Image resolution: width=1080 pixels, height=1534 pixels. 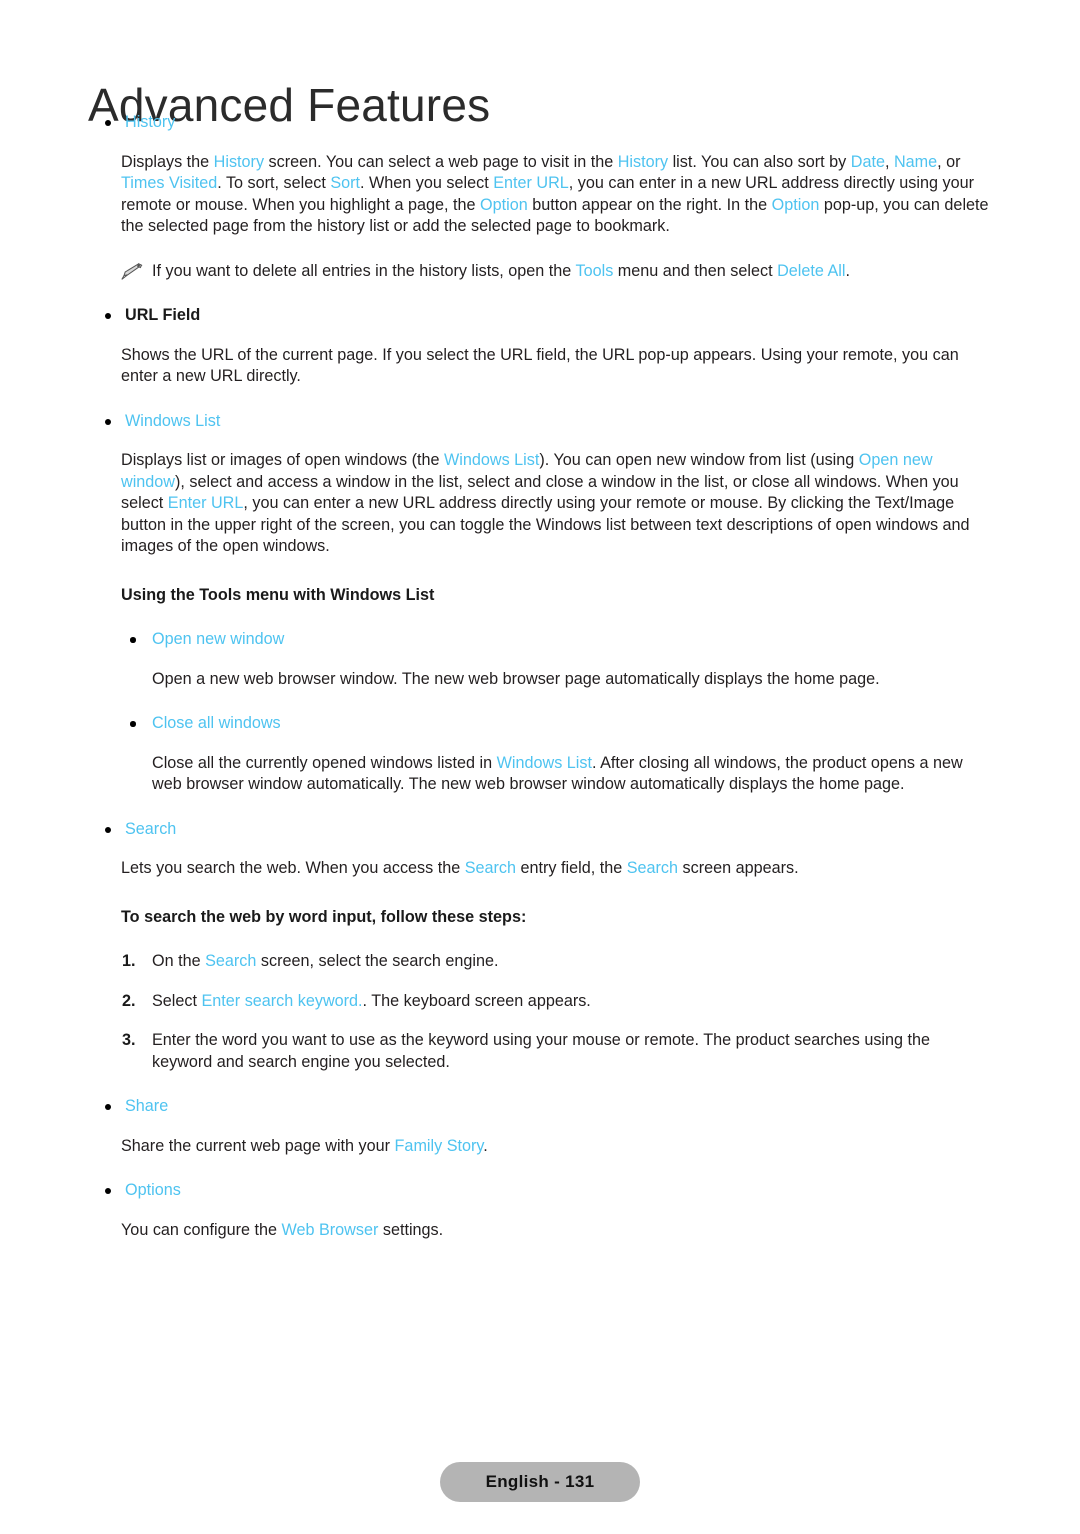 I want to click on page-number-badge: English - 131, so click(x=540, y=1482).